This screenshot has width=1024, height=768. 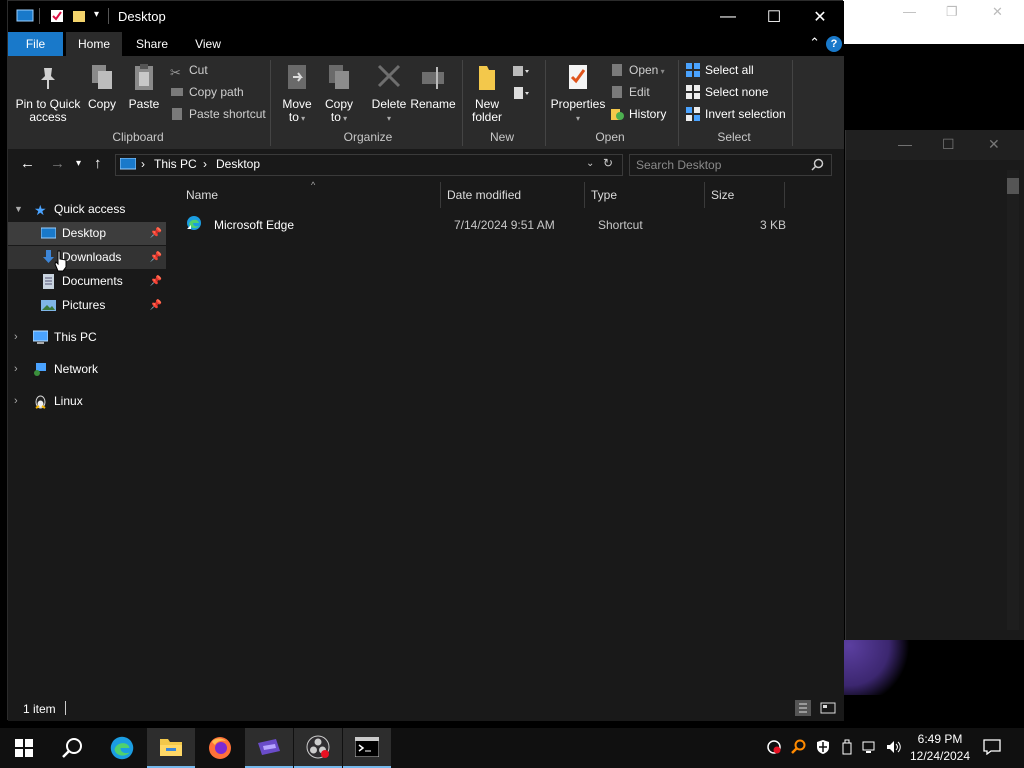 What do you see at coordinates (367, 748) in the screenshot?
I see `taskbar-terminal` at bounding box center [367, 748].